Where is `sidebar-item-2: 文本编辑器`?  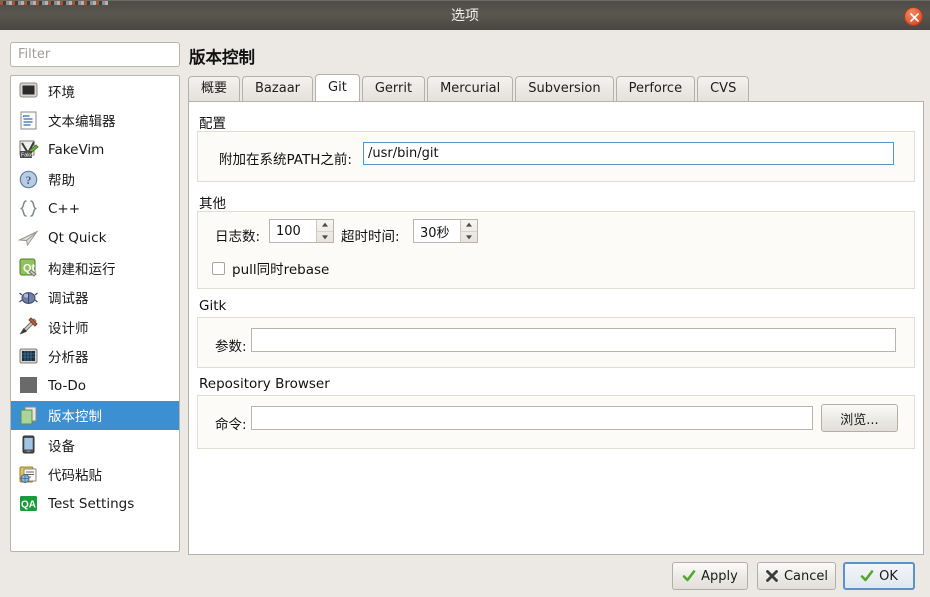 sidebar-item-2: 文本编辑器 is located at coordinates (95, 121).